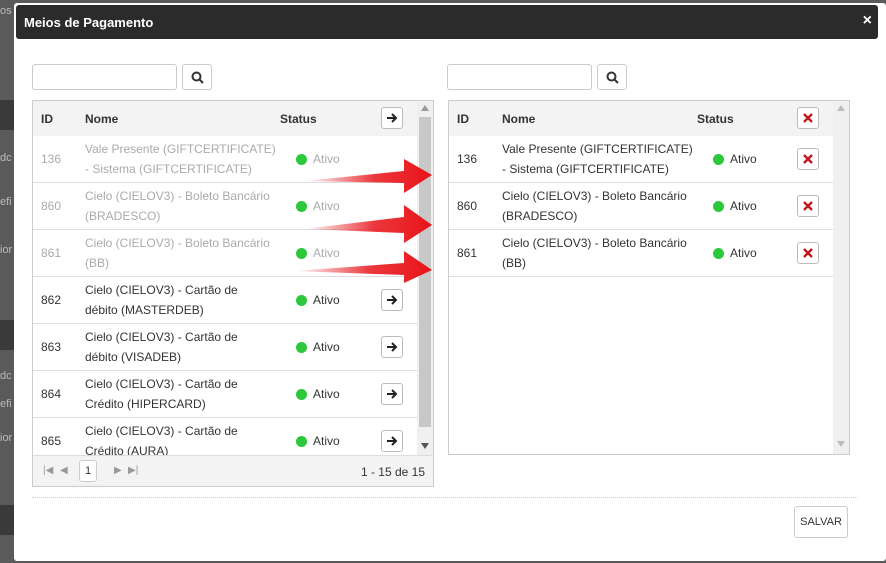 This screenshot has width=886, height=563. What do you see at coordinates (51, 159) in the screenshot?
I see `row-id: 136` at bounding box center [51, 159].